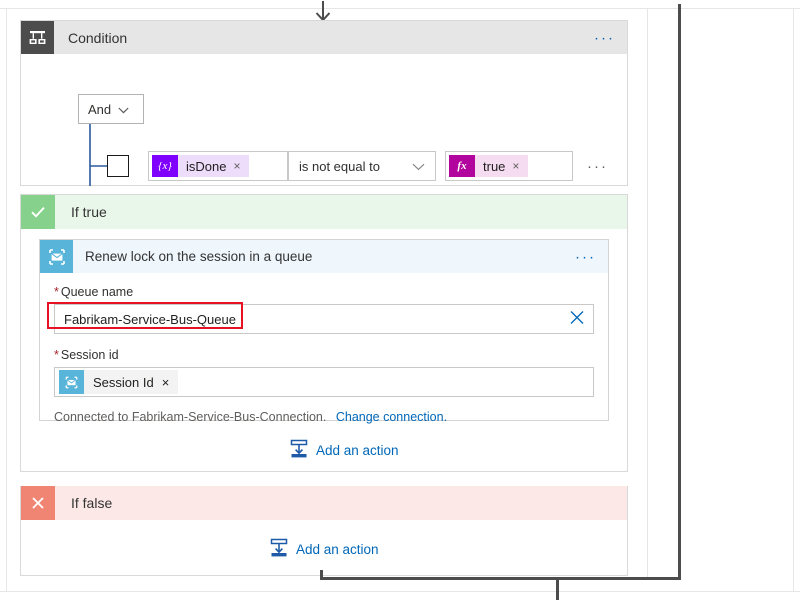 The height and width of the screenshot is (600, 800). I want to click on frame-line-left, so click(6, 300).